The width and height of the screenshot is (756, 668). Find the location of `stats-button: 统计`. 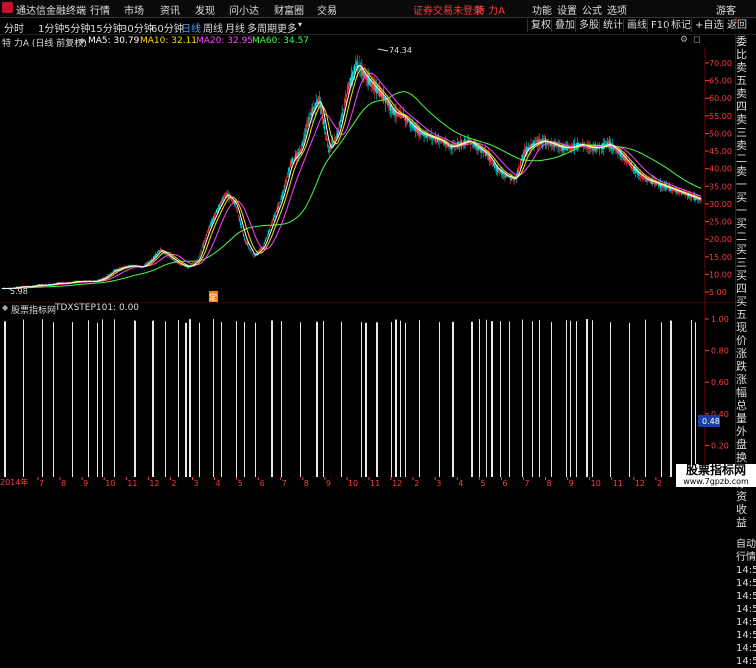

stats-button: 统计 is located at coordinates (612, 25).